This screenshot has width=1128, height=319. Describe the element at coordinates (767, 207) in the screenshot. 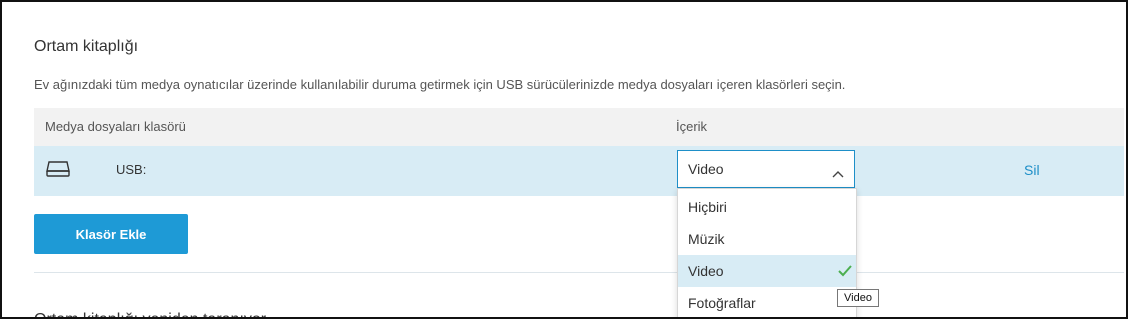

I see `dropdown-option-none: Hiçbiri` at that location.